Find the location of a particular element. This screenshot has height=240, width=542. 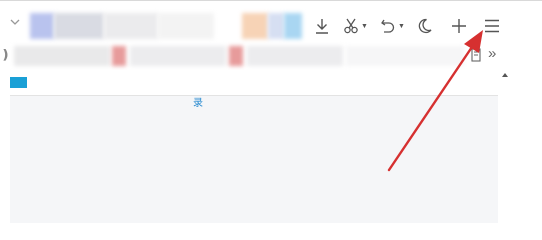

blue-tab-marker is located at coordinates (18, 82).